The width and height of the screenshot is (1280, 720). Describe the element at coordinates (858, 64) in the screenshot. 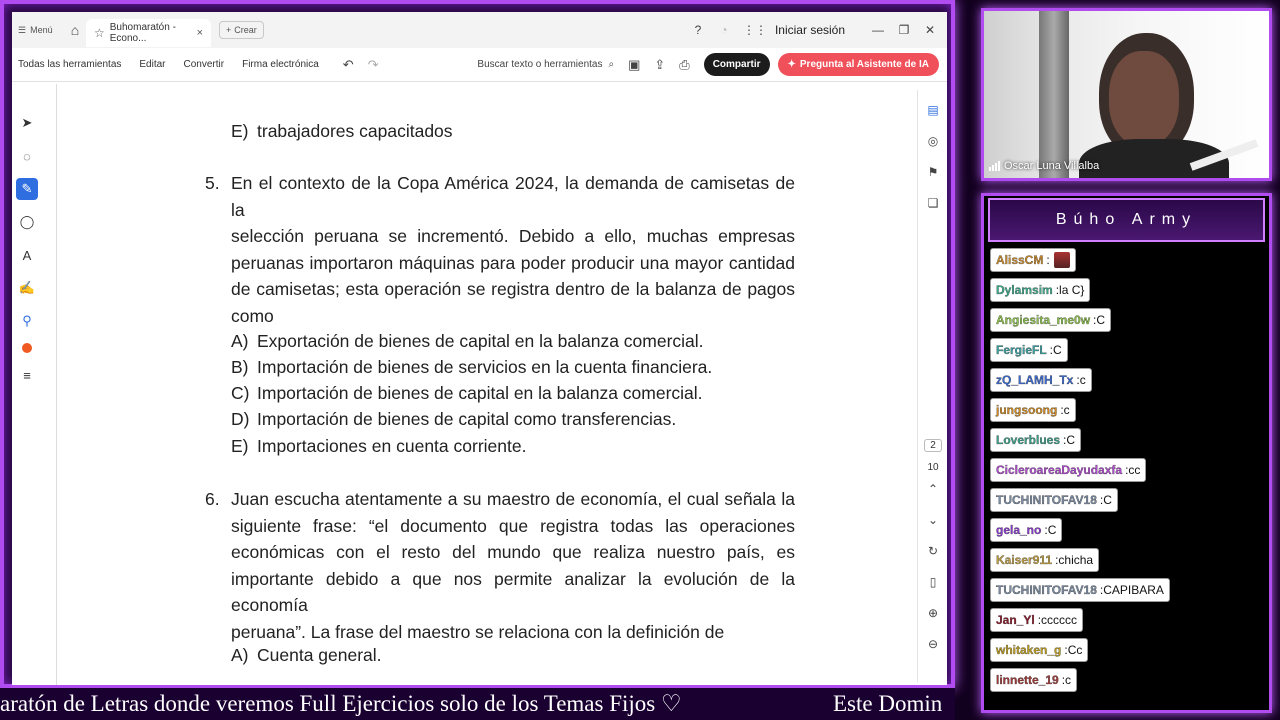

I see `ai-assistant-button: ✦ Pregunta al Asistente de IA` at that location.